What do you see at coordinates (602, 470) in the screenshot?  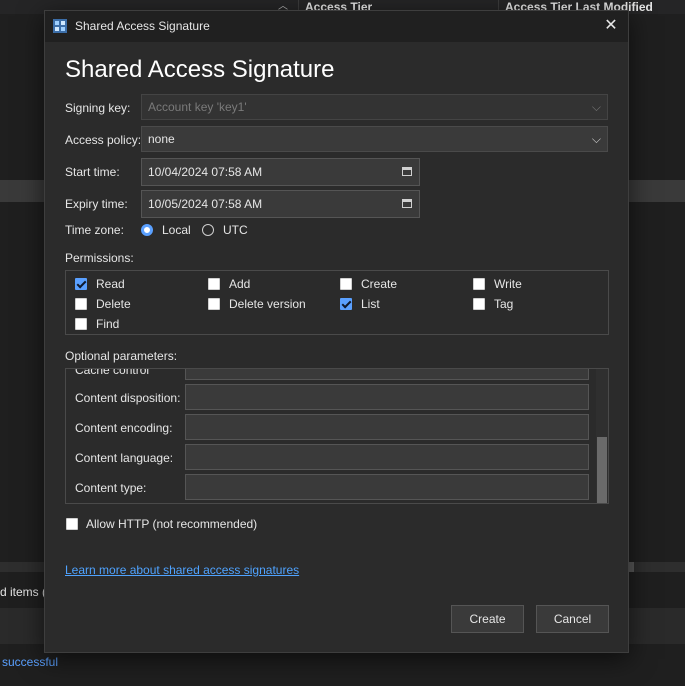 I see `scrollbar-thumb` at bounding box center [602, 470].